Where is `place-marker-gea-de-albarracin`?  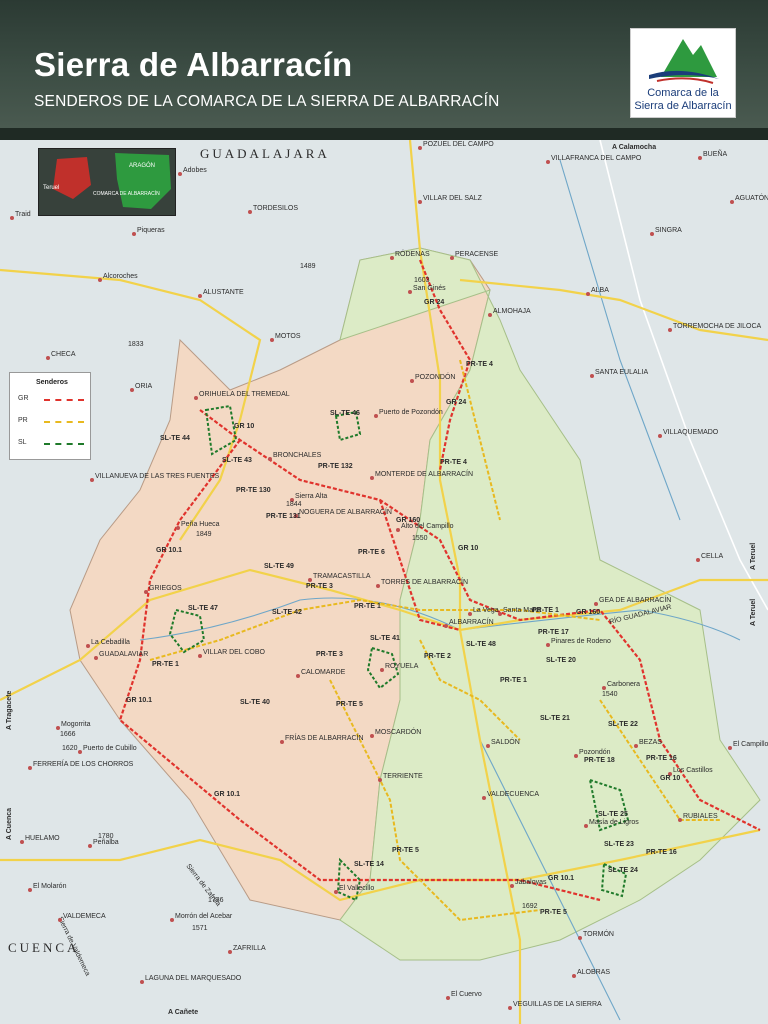
place-marker-gea-de-albarracin is located at coordinates (596, 604).